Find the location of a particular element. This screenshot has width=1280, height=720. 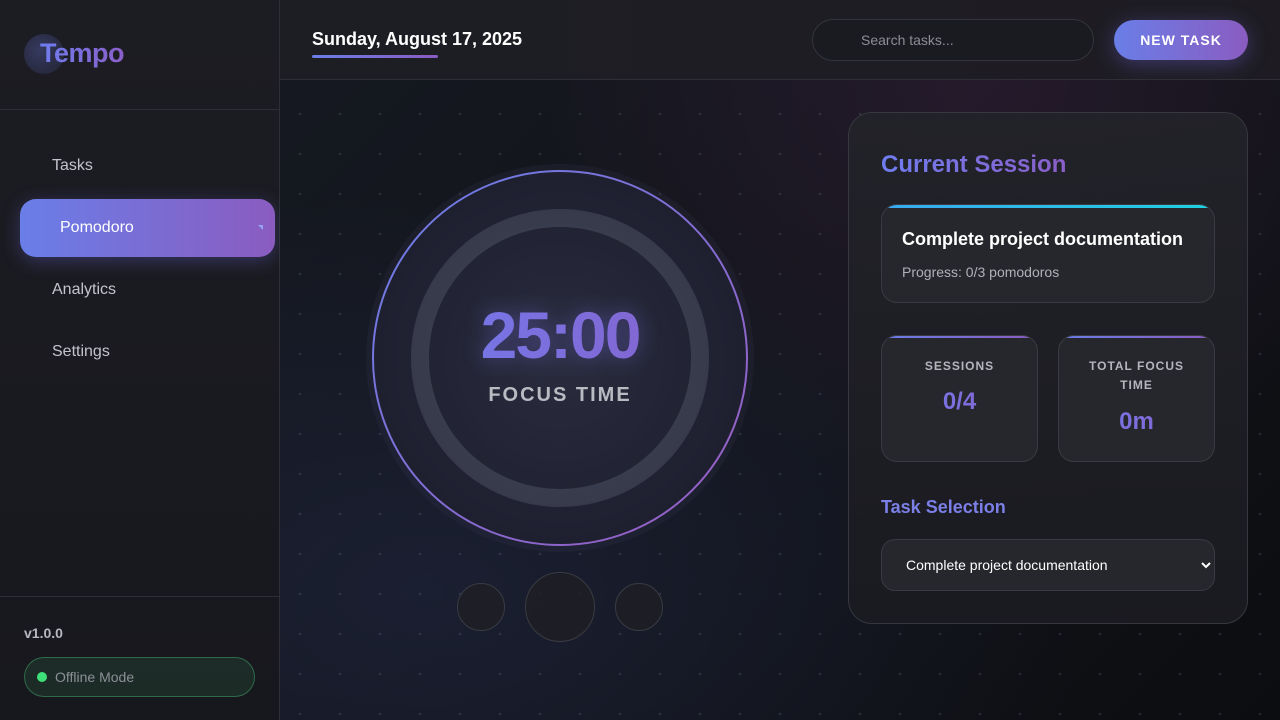

sidebar-item-label: Pomodoro is located at coordinates (97, 227).